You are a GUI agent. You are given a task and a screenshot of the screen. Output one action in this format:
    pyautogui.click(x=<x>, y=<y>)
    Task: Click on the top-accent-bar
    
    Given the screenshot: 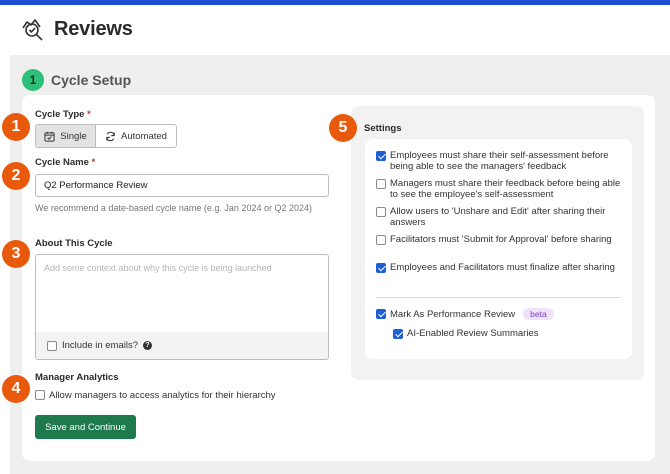 What is the action you would take?
    pyautogui.click(x=335, y=2)
    